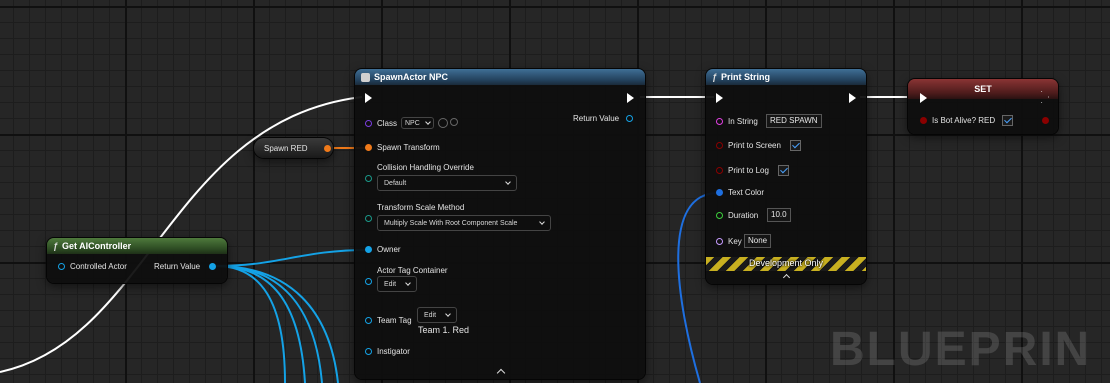  I want to click on duration-label: Duration, so click(743, 215).